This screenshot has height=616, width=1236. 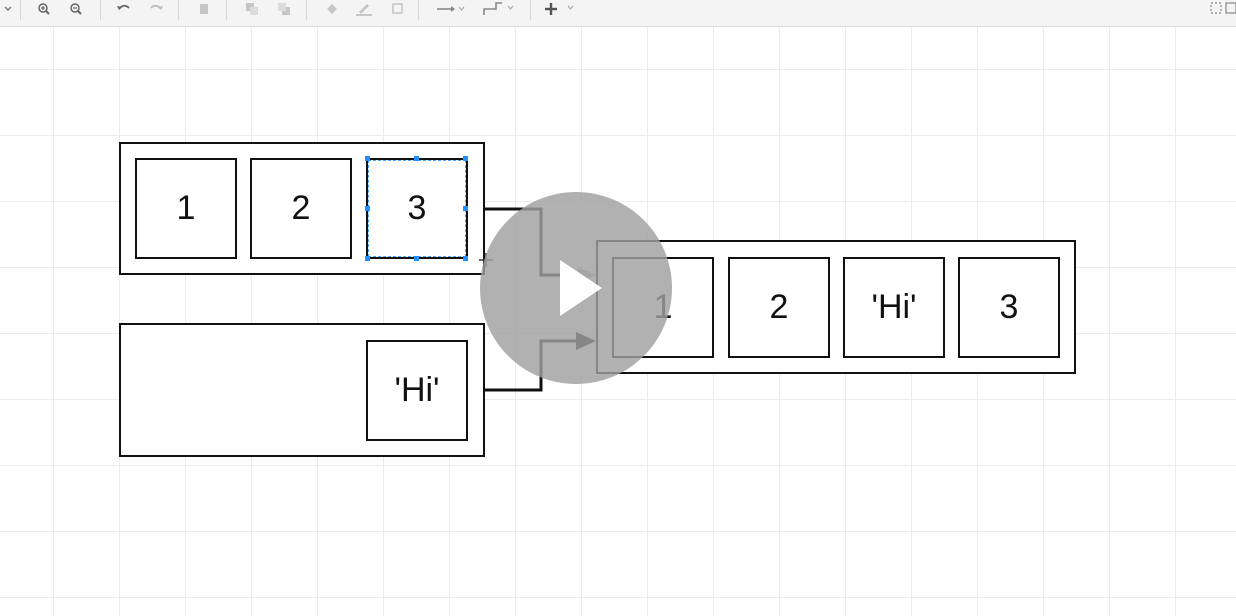 What do you see at coordinates (332, 9) in the screenshot?
I see `fill-color-icon` at bounding box center [332, 9].